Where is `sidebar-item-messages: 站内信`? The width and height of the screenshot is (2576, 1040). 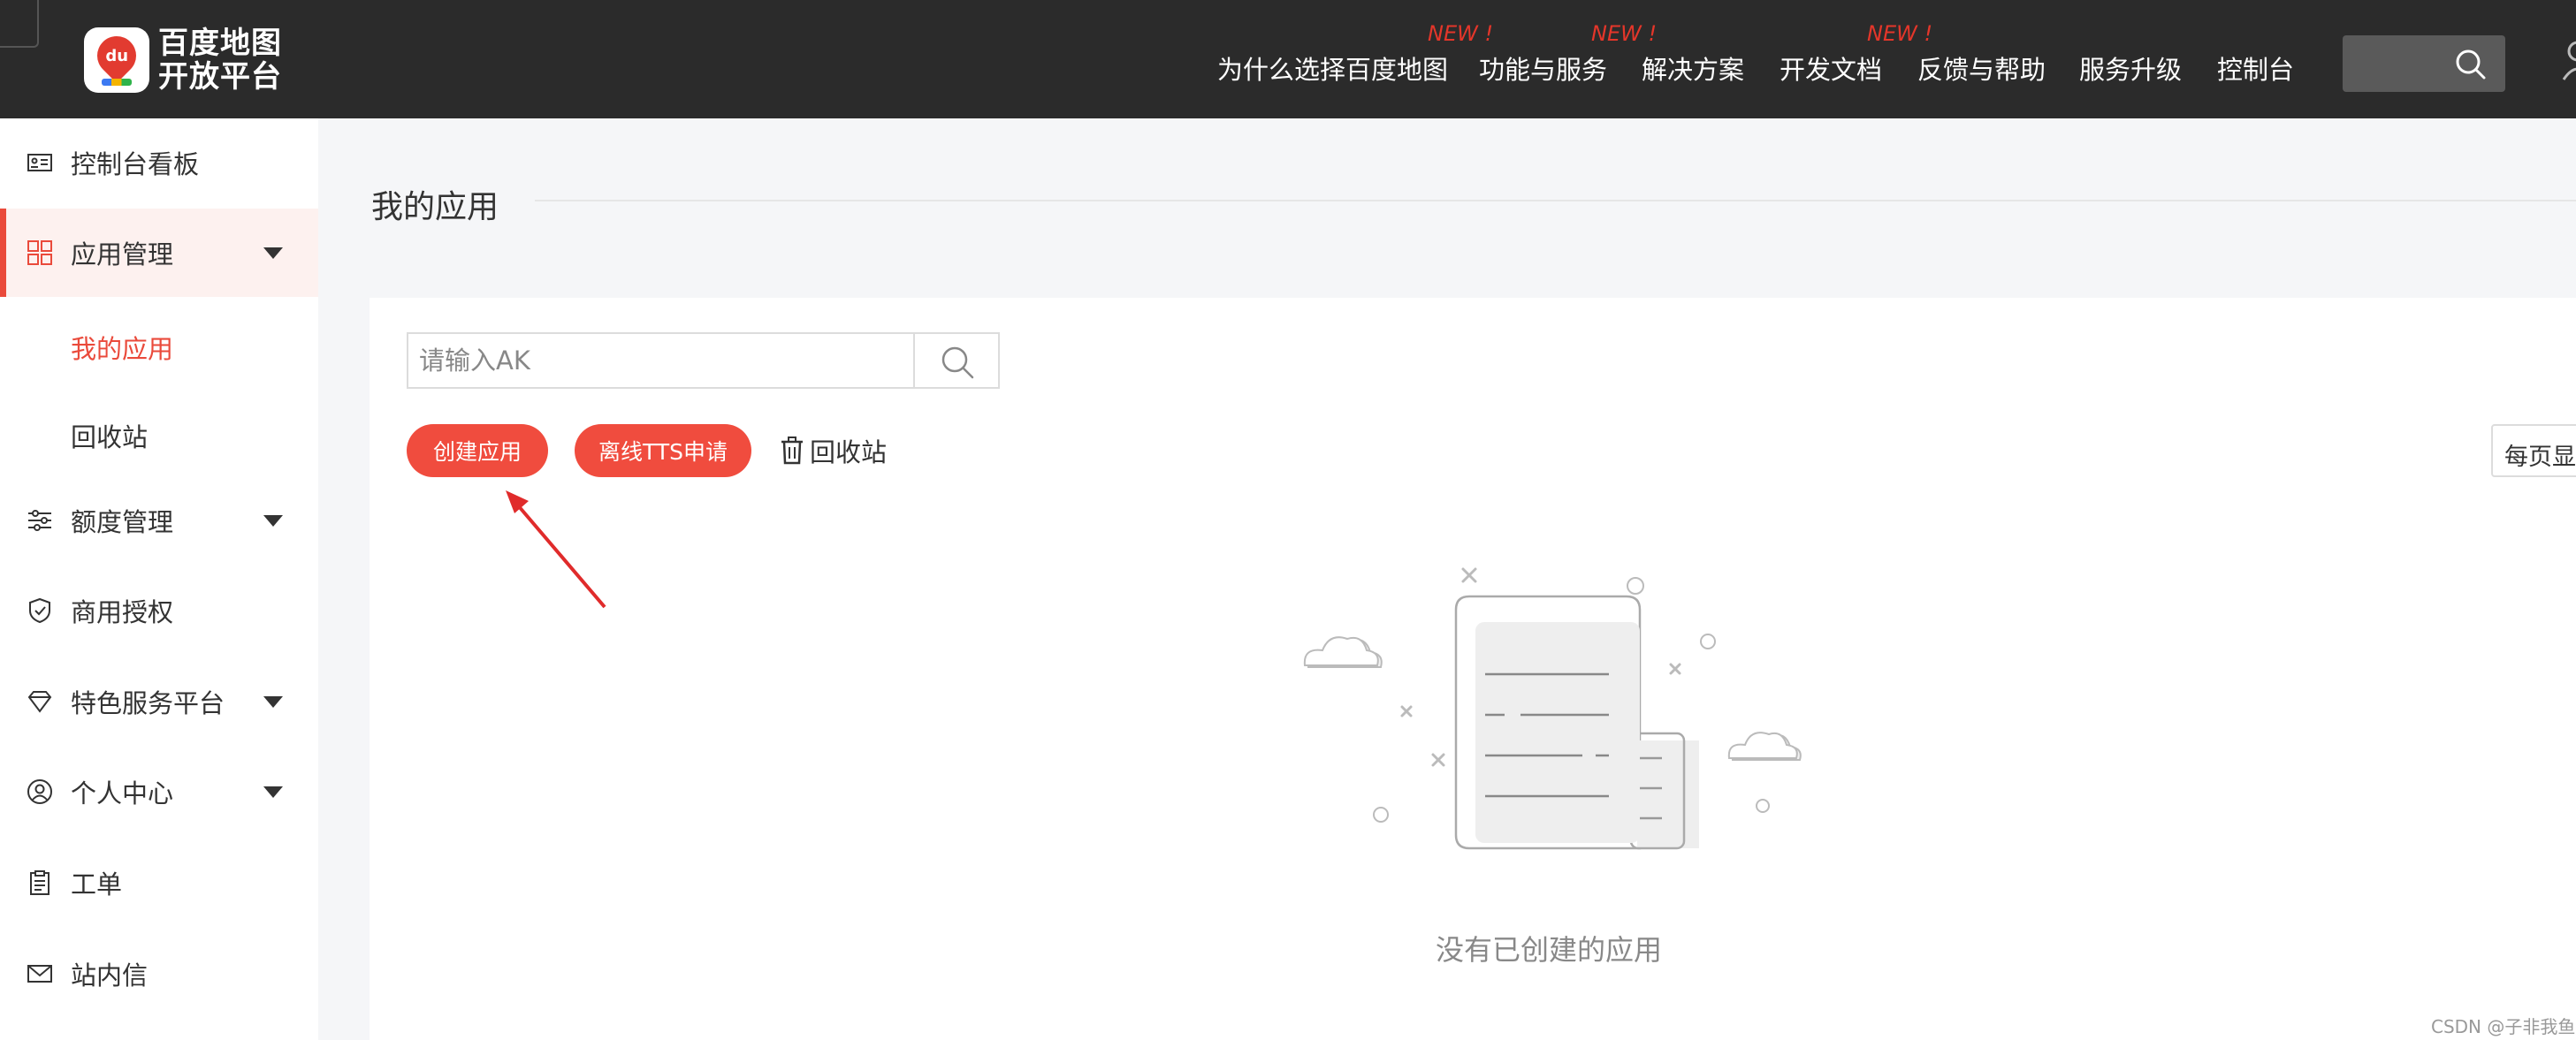
sidebar-item-messages: 站内信 is located at coordinates (159, 974).